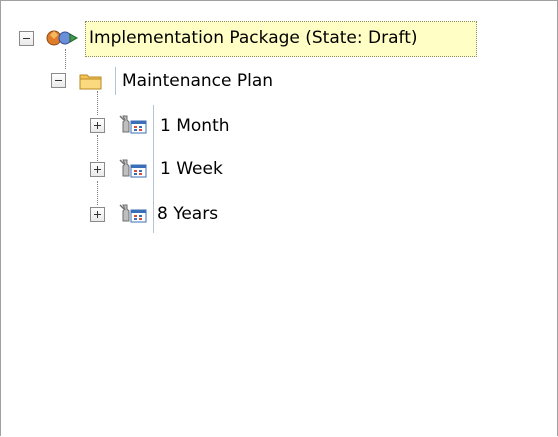  What do you see at coordinates (90, 82) in the screenshot?
I see `folder-icon` at bounding box center [90, 82].